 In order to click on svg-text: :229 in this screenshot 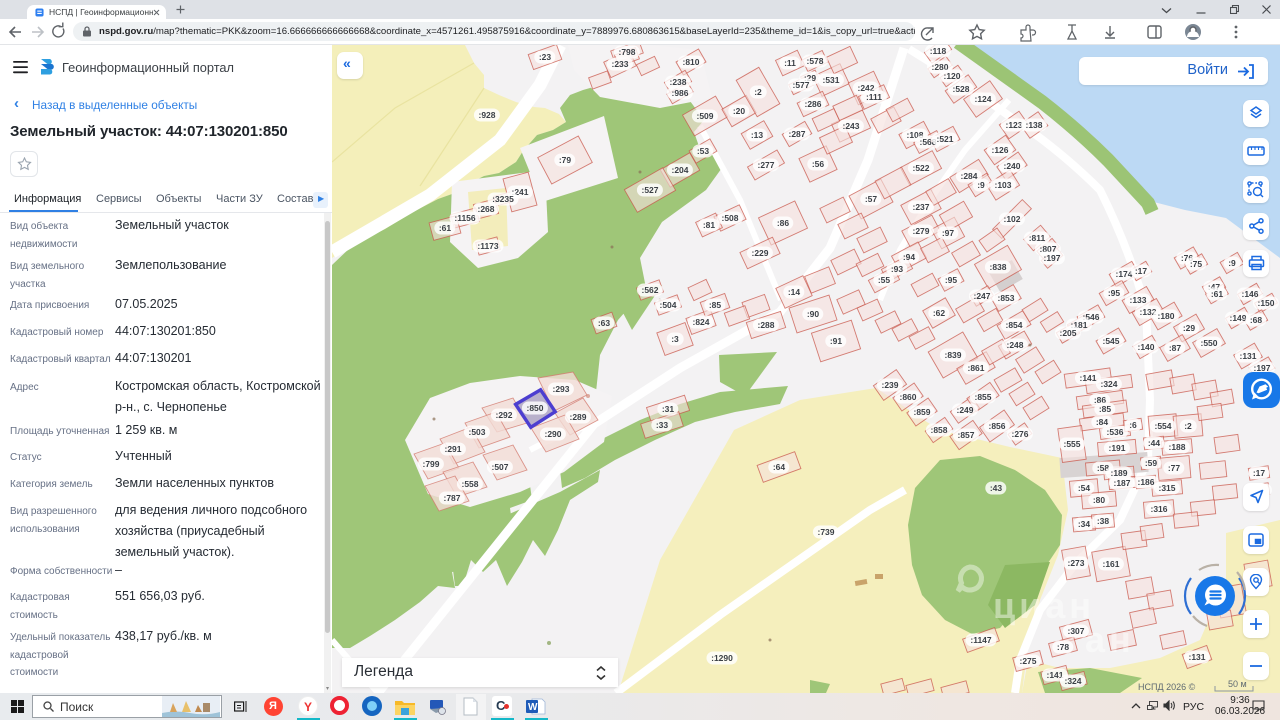, I will do `click(759, 253)`.